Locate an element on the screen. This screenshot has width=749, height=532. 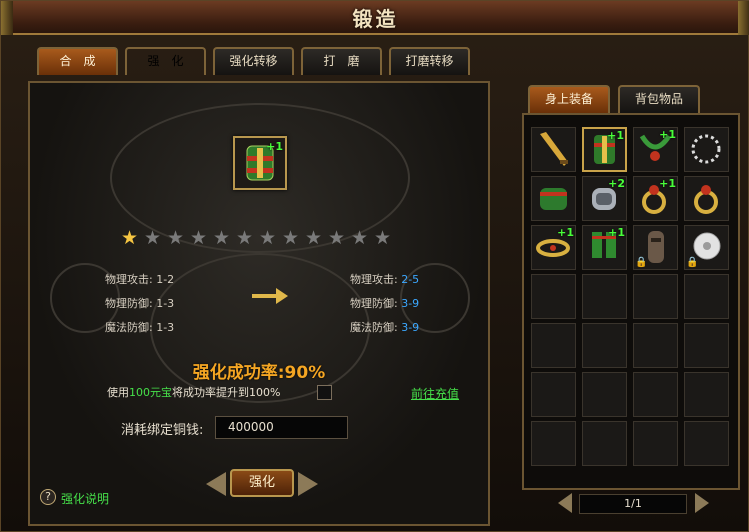
stat-next-defense: 物理防御: 3-9 is located at coordinates (384, 303).